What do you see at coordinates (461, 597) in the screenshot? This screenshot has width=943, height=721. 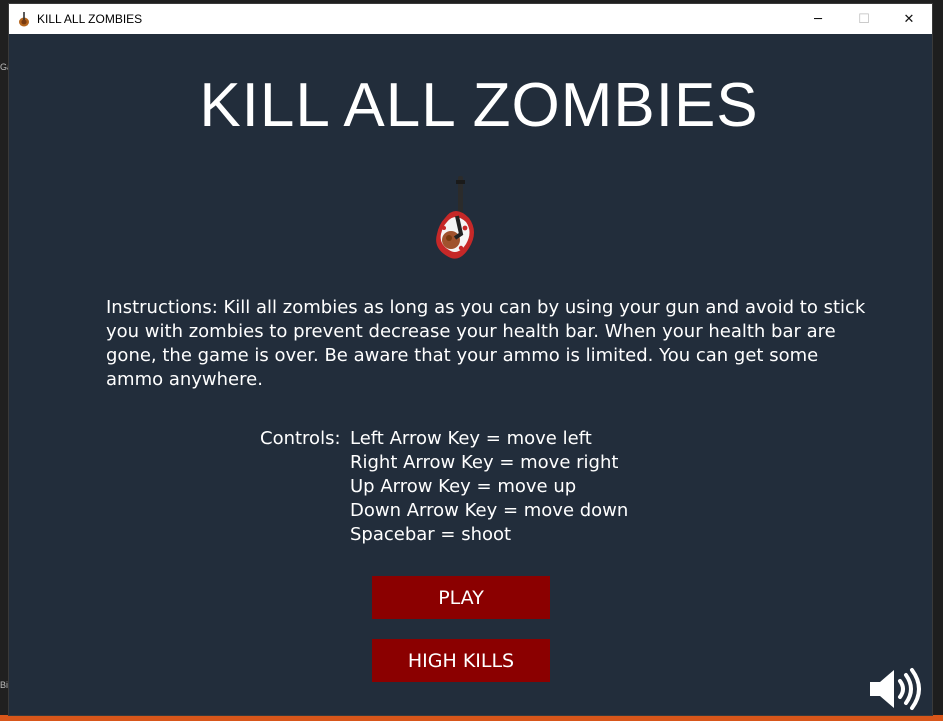 I see `play-button: PLAY` at bounding box center [461, 597].